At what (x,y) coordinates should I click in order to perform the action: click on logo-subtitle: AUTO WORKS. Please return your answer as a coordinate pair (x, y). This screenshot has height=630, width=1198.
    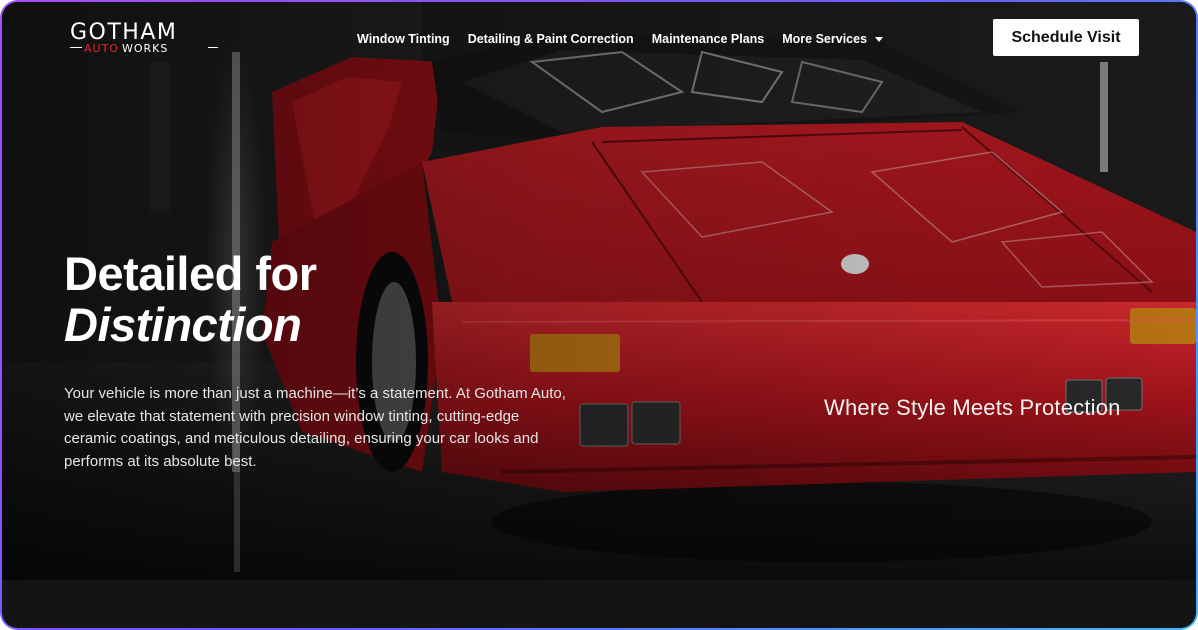
    Looking at the image, I should click on (126, 48).